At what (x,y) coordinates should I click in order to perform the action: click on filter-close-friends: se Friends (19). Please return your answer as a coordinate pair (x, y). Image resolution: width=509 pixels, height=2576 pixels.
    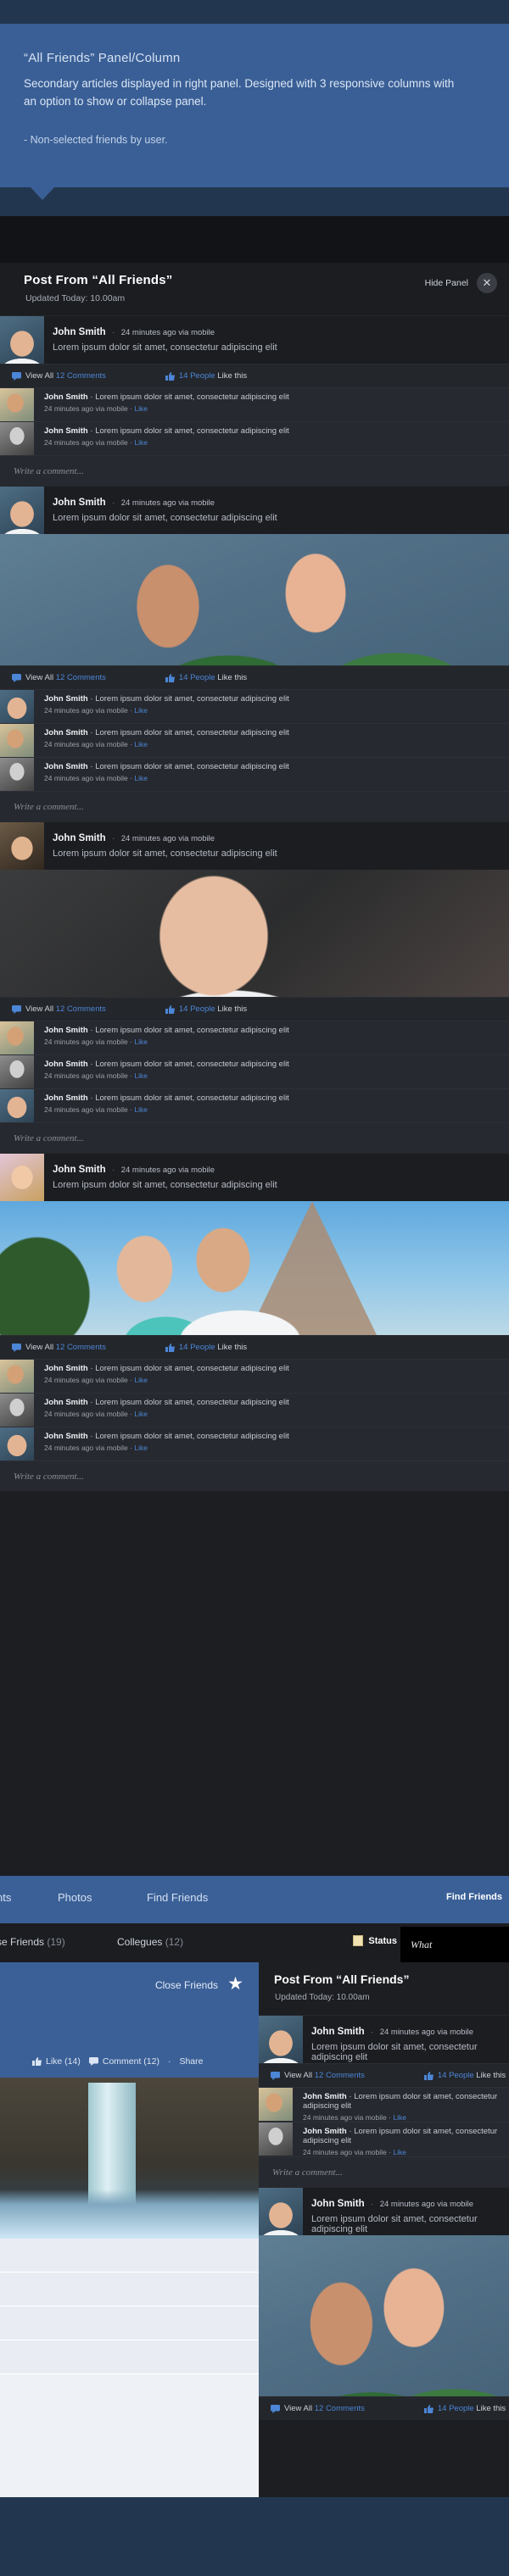
    Looking at the image, I should click on (33, 1942).